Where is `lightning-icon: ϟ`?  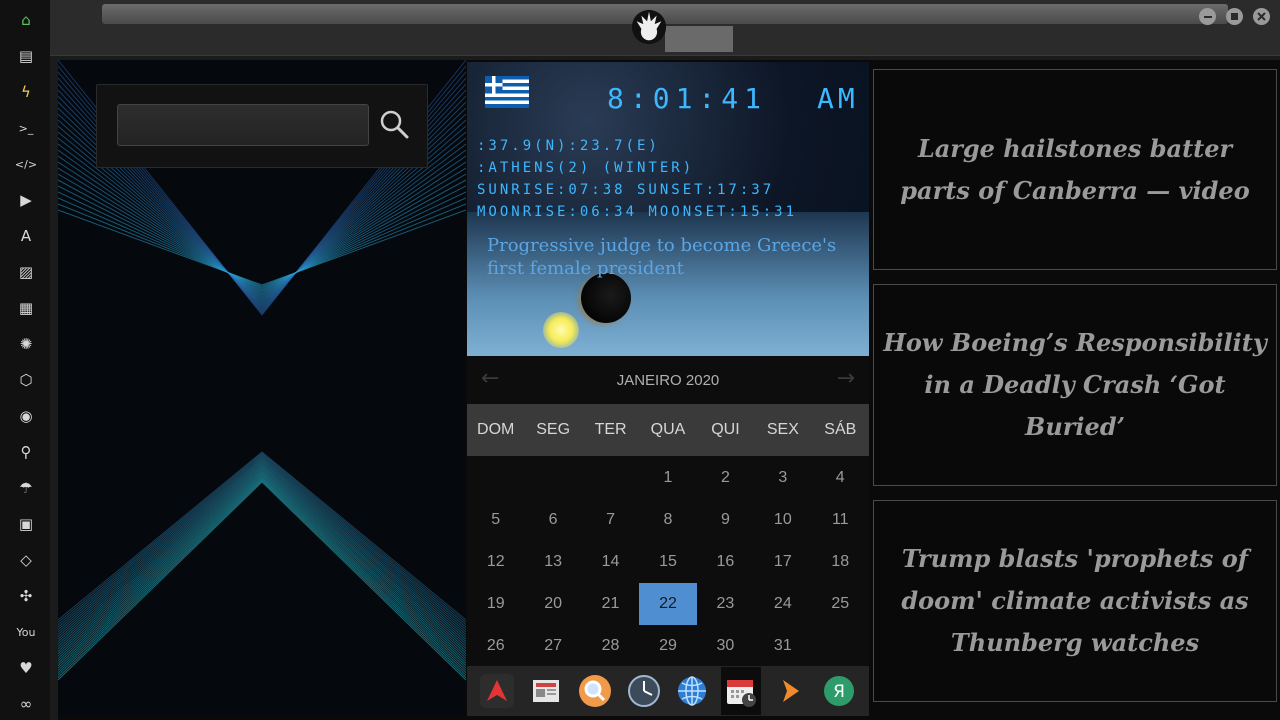 lightning-icon: ϟ is located at coordinates (26, 92).